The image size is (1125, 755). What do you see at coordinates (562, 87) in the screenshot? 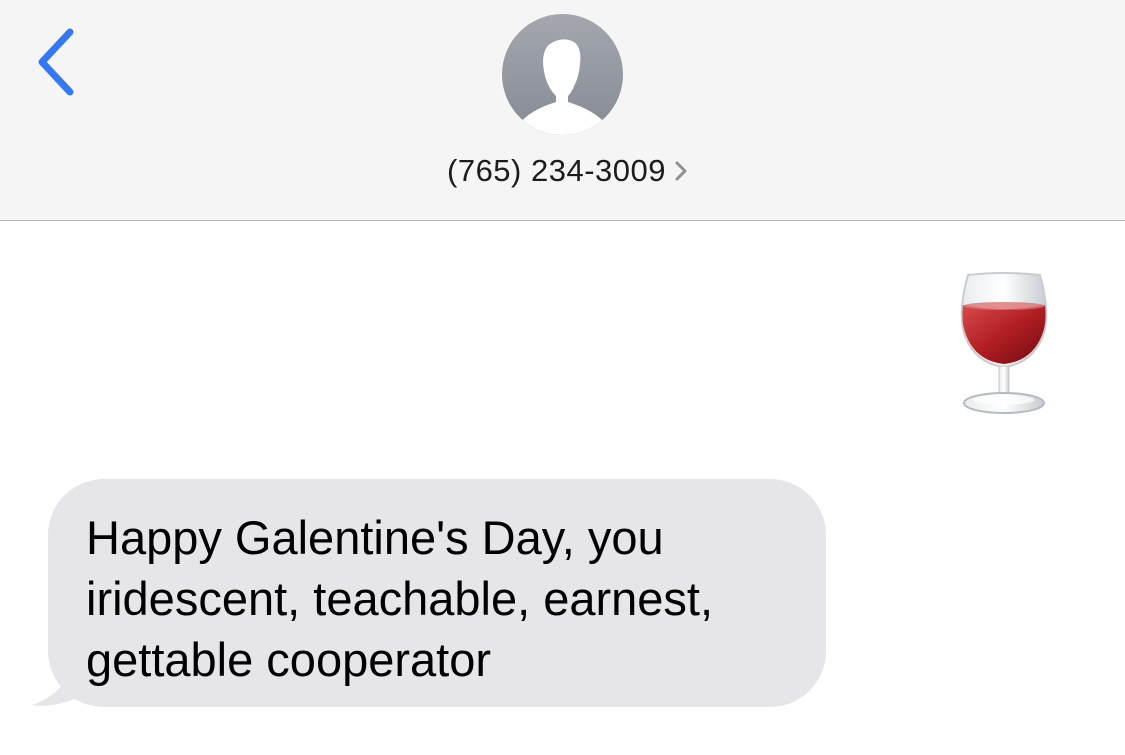
I see `person-silhouette-icon` at bounding box center [562, 87].